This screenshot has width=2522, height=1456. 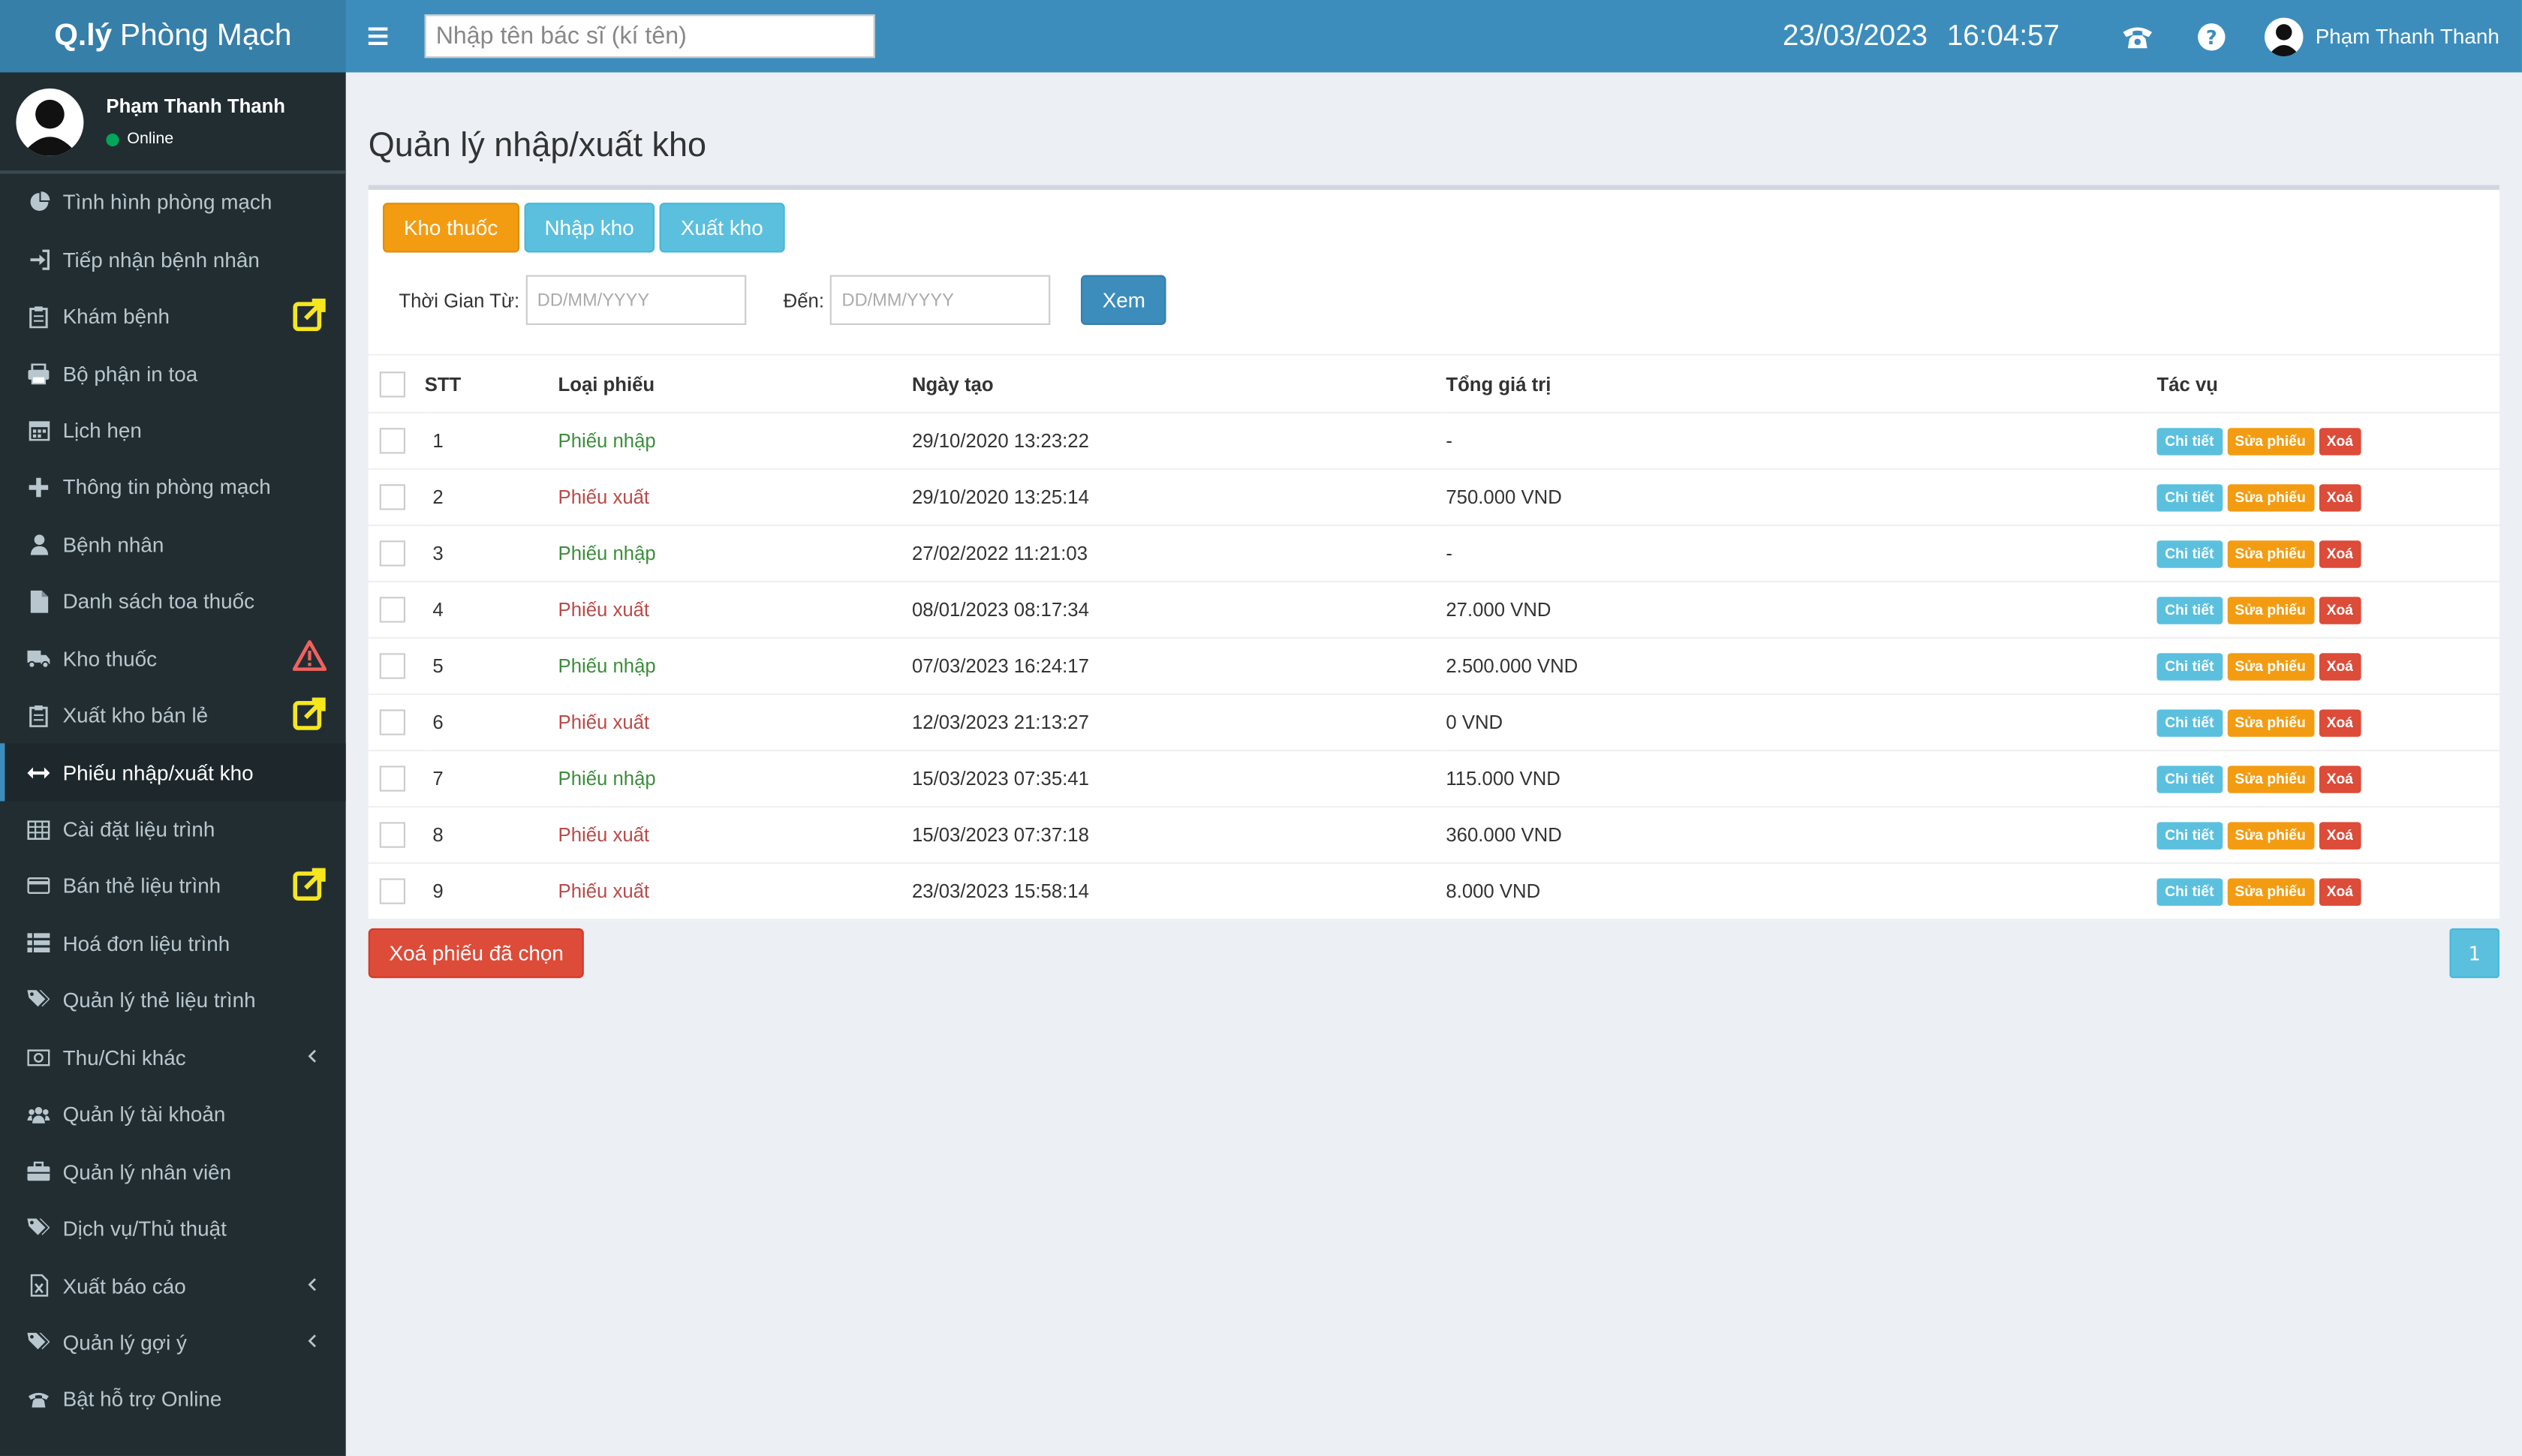 I want to click on sidebar-item-18: Quản lý nhân viên, so click(x=173, y=1171).